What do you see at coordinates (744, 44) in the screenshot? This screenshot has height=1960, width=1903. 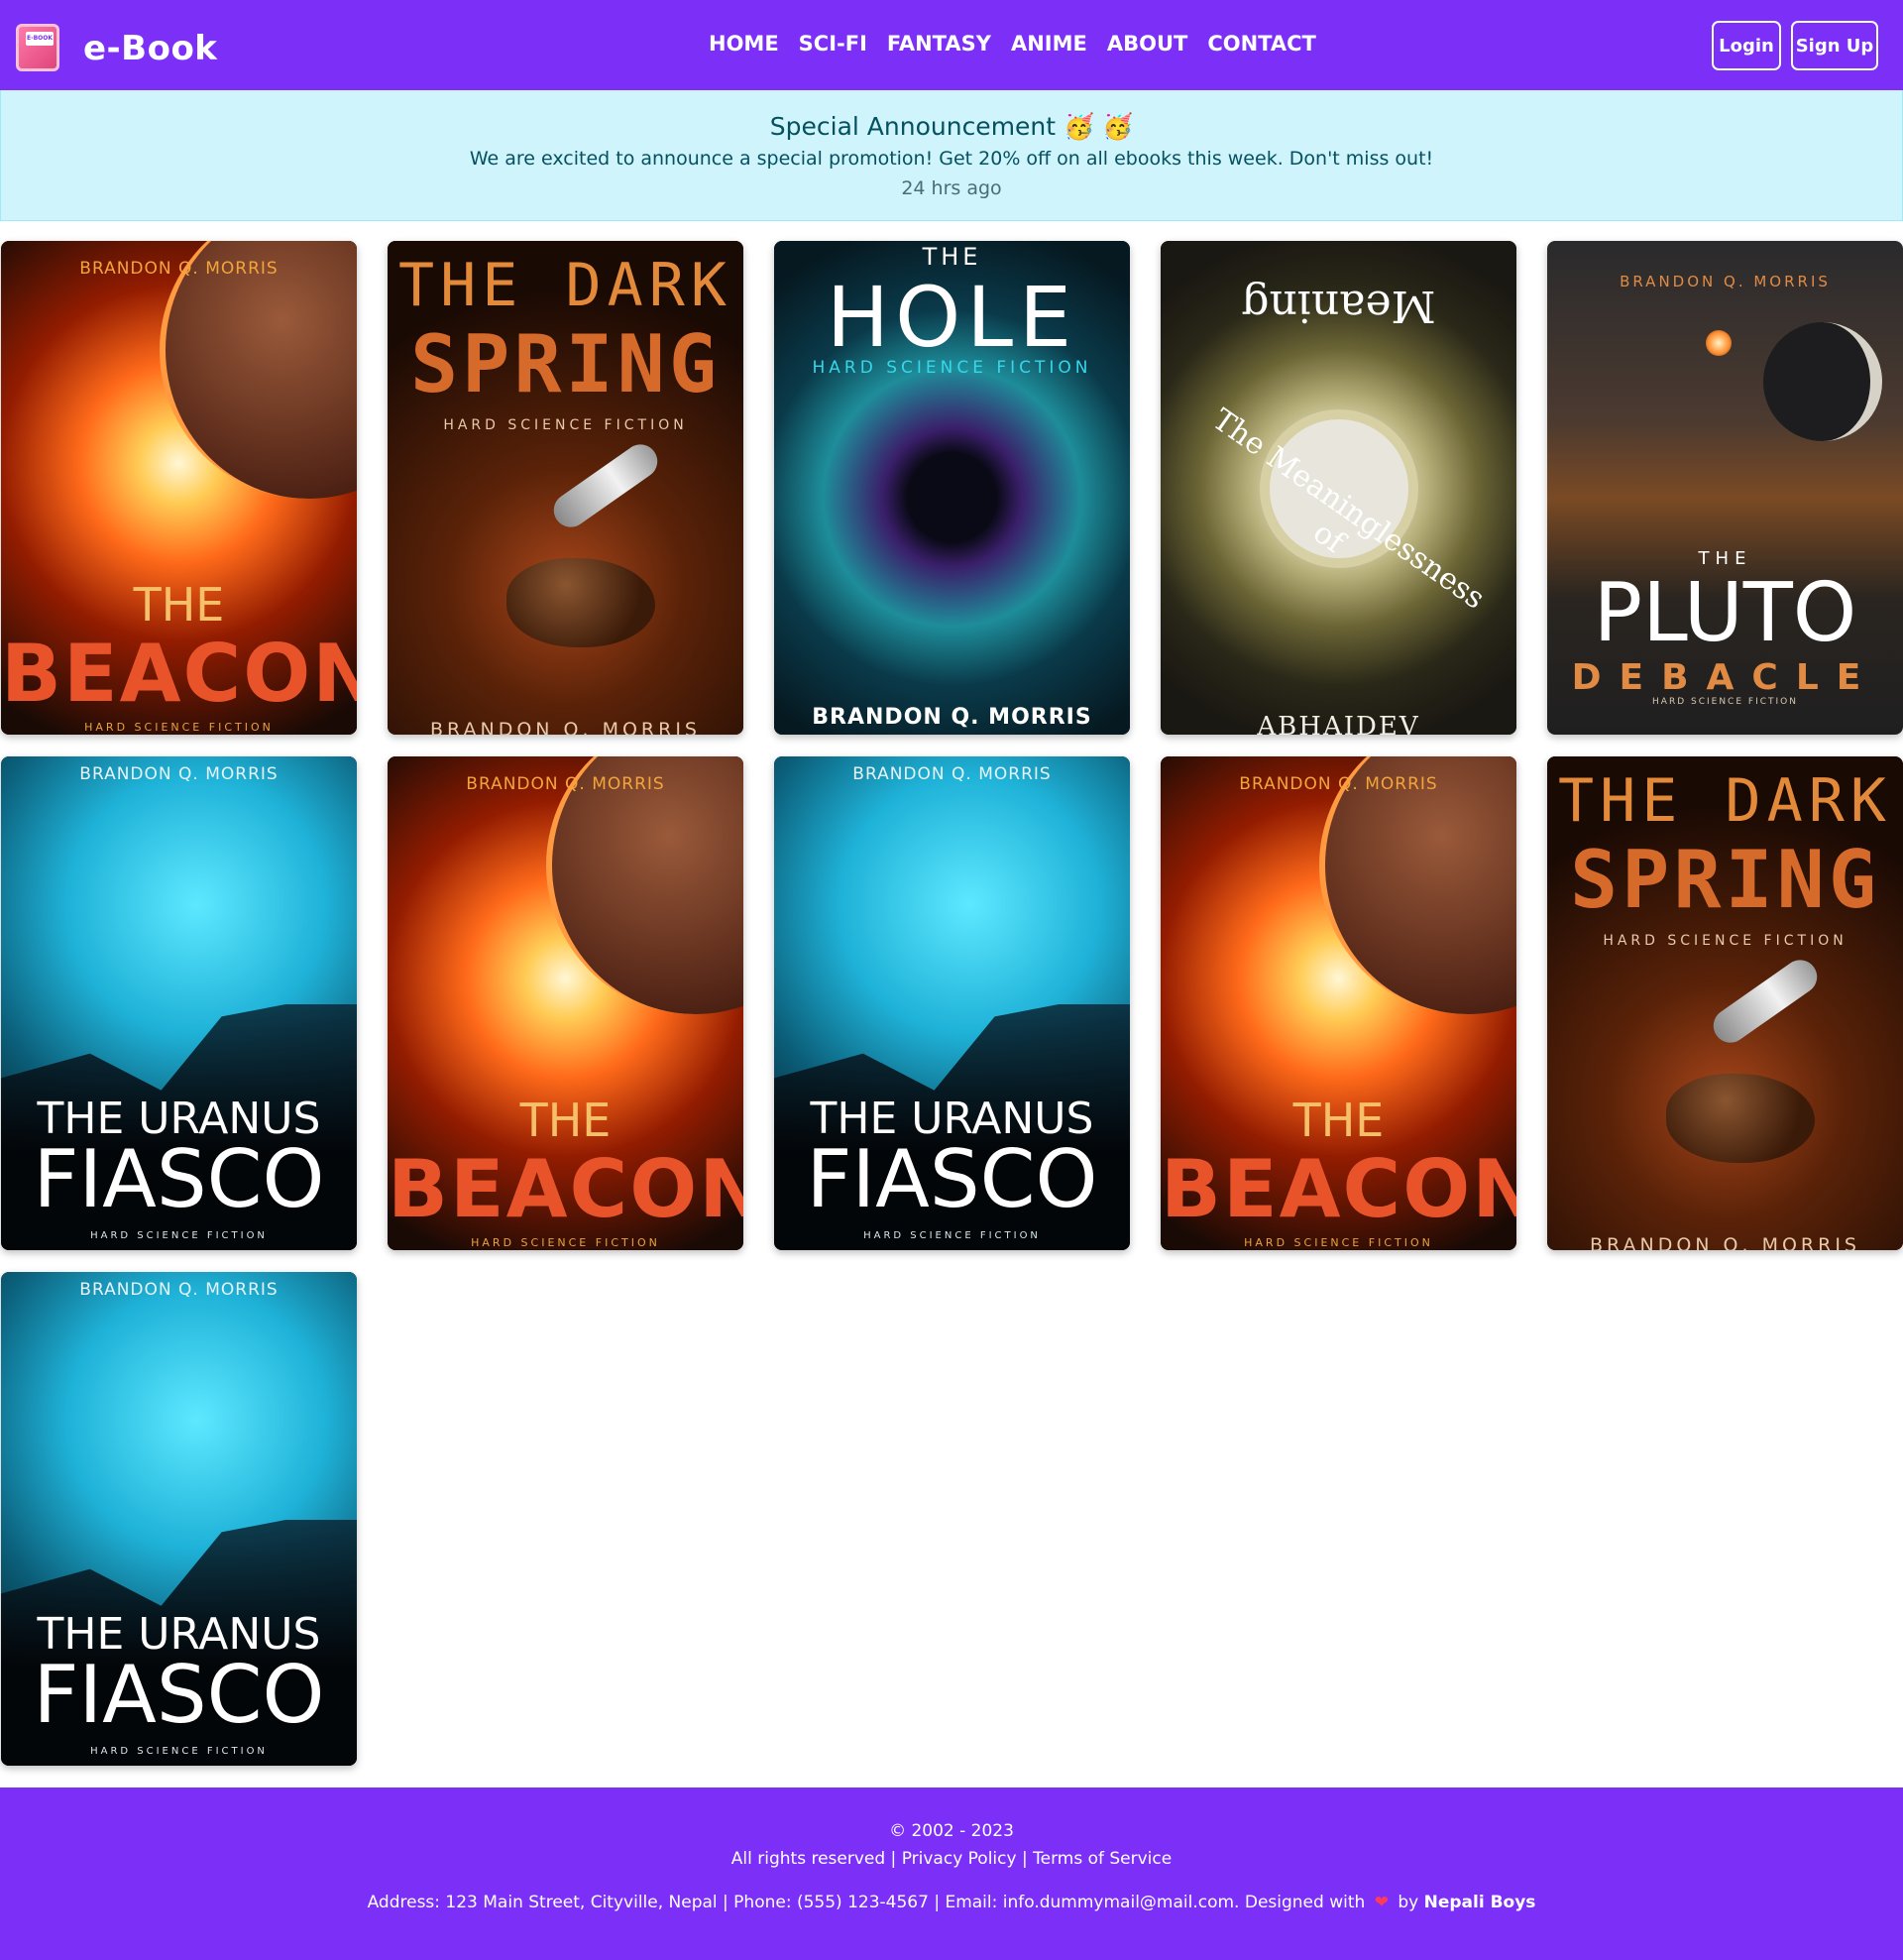 I see `nav-home: HOME` at bounding box center [744, 44].